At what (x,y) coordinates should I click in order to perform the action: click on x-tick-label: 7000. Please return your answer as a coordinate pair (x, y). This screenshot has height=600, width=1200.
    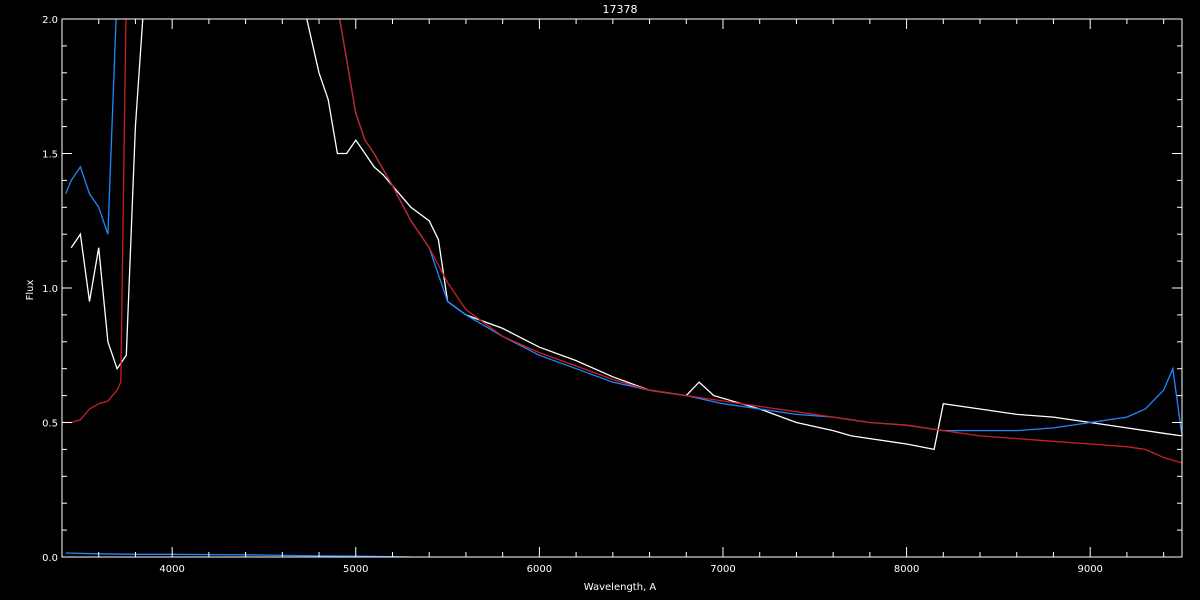
    Looking at the image, I should click on (722, 569).